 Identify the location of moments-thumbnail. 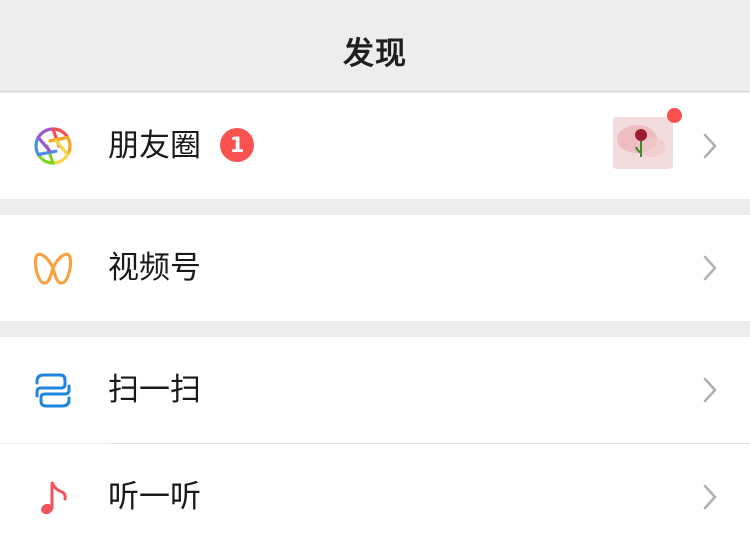
(643, 143).